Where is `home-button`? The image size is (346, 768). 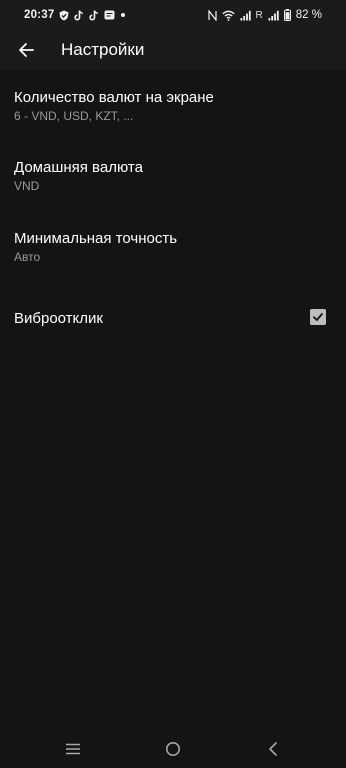
home-button is located at coordinates (173, 749).